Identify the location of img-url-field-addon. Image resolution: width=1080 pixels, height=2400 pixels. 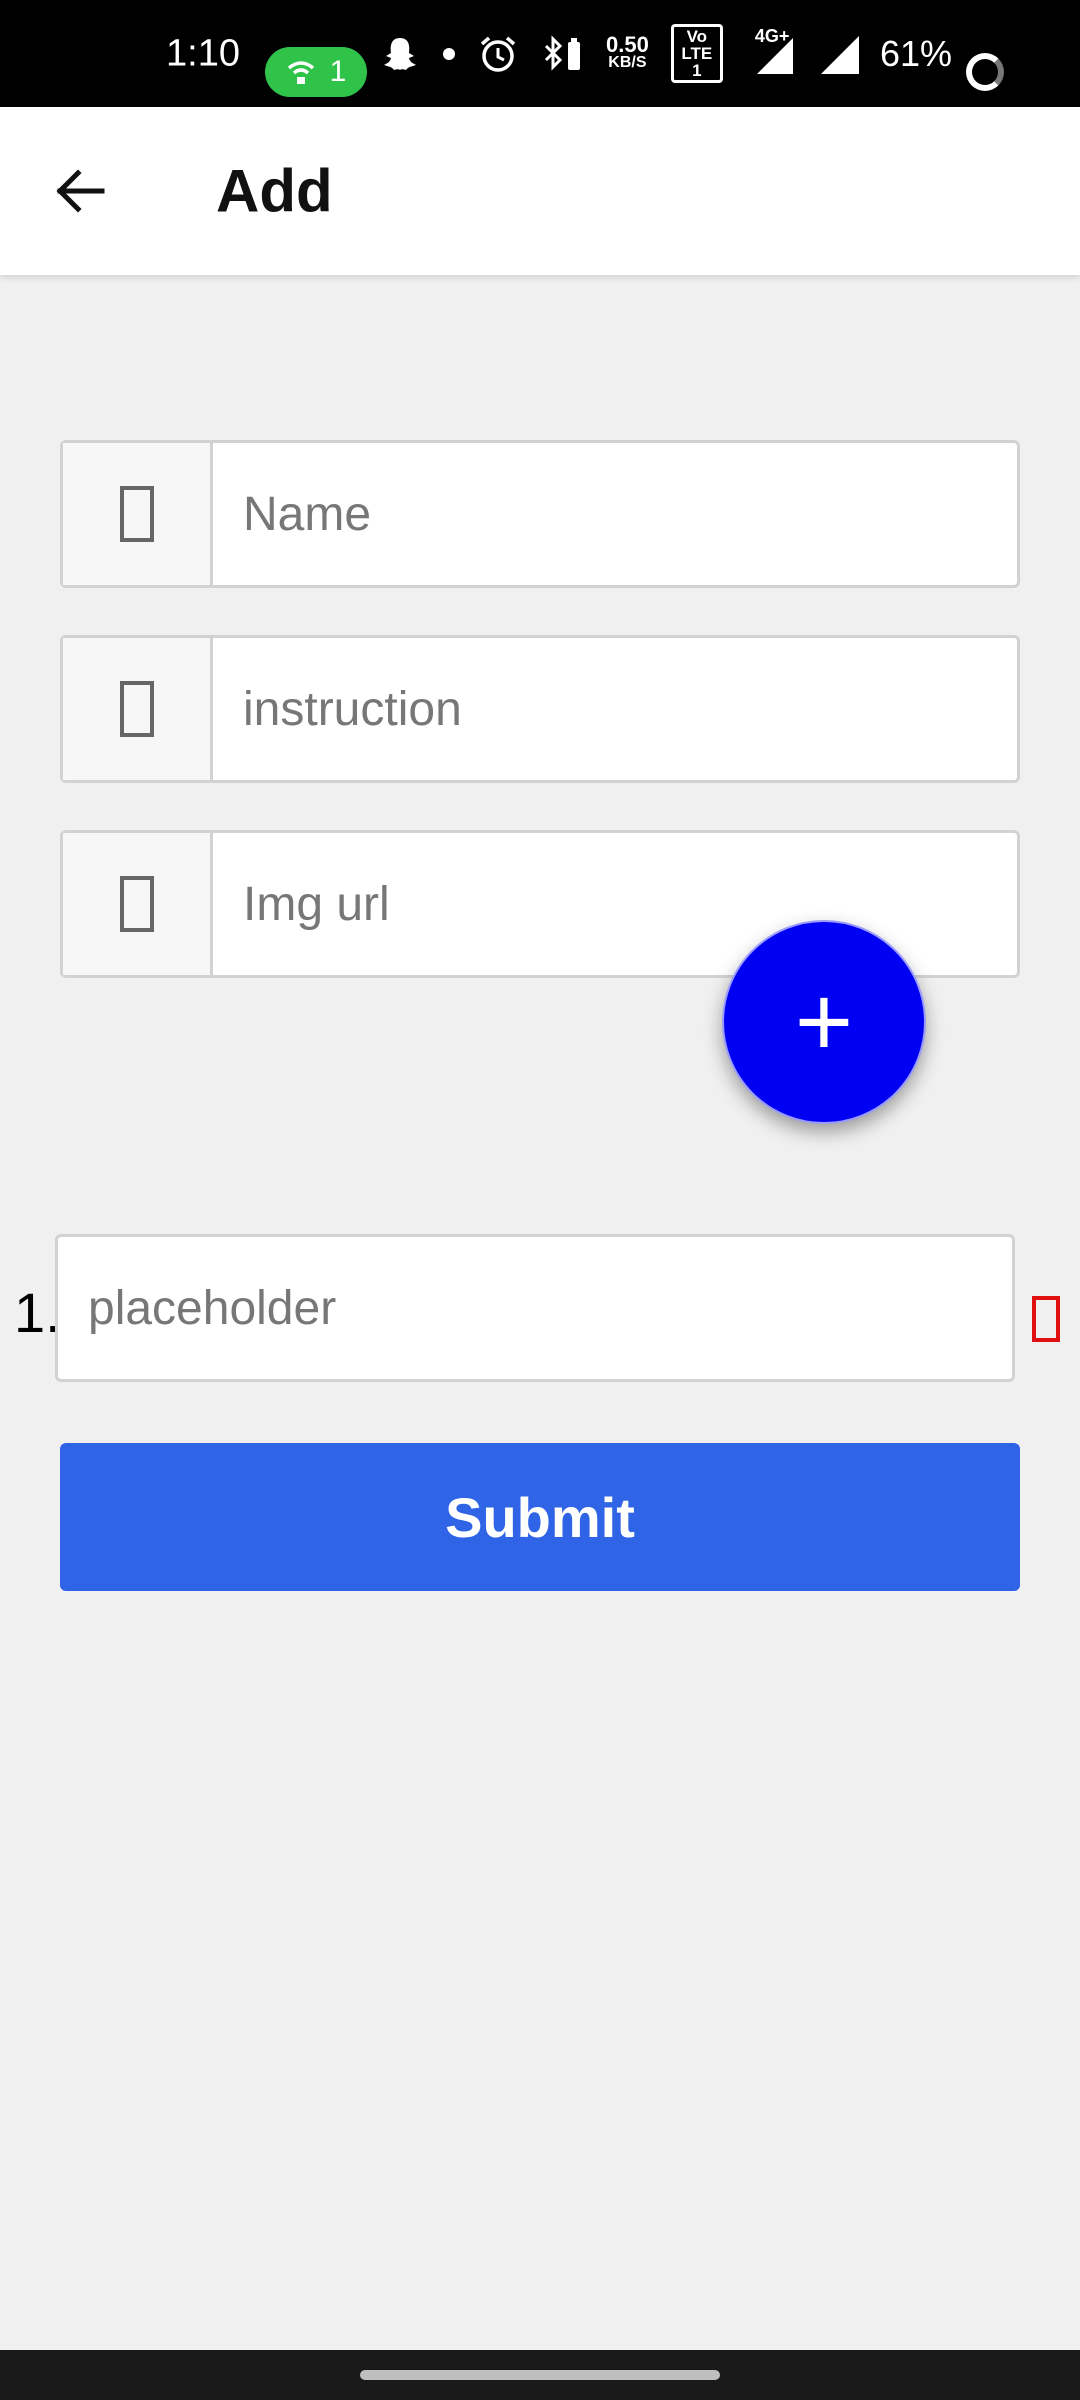
(138, 904).